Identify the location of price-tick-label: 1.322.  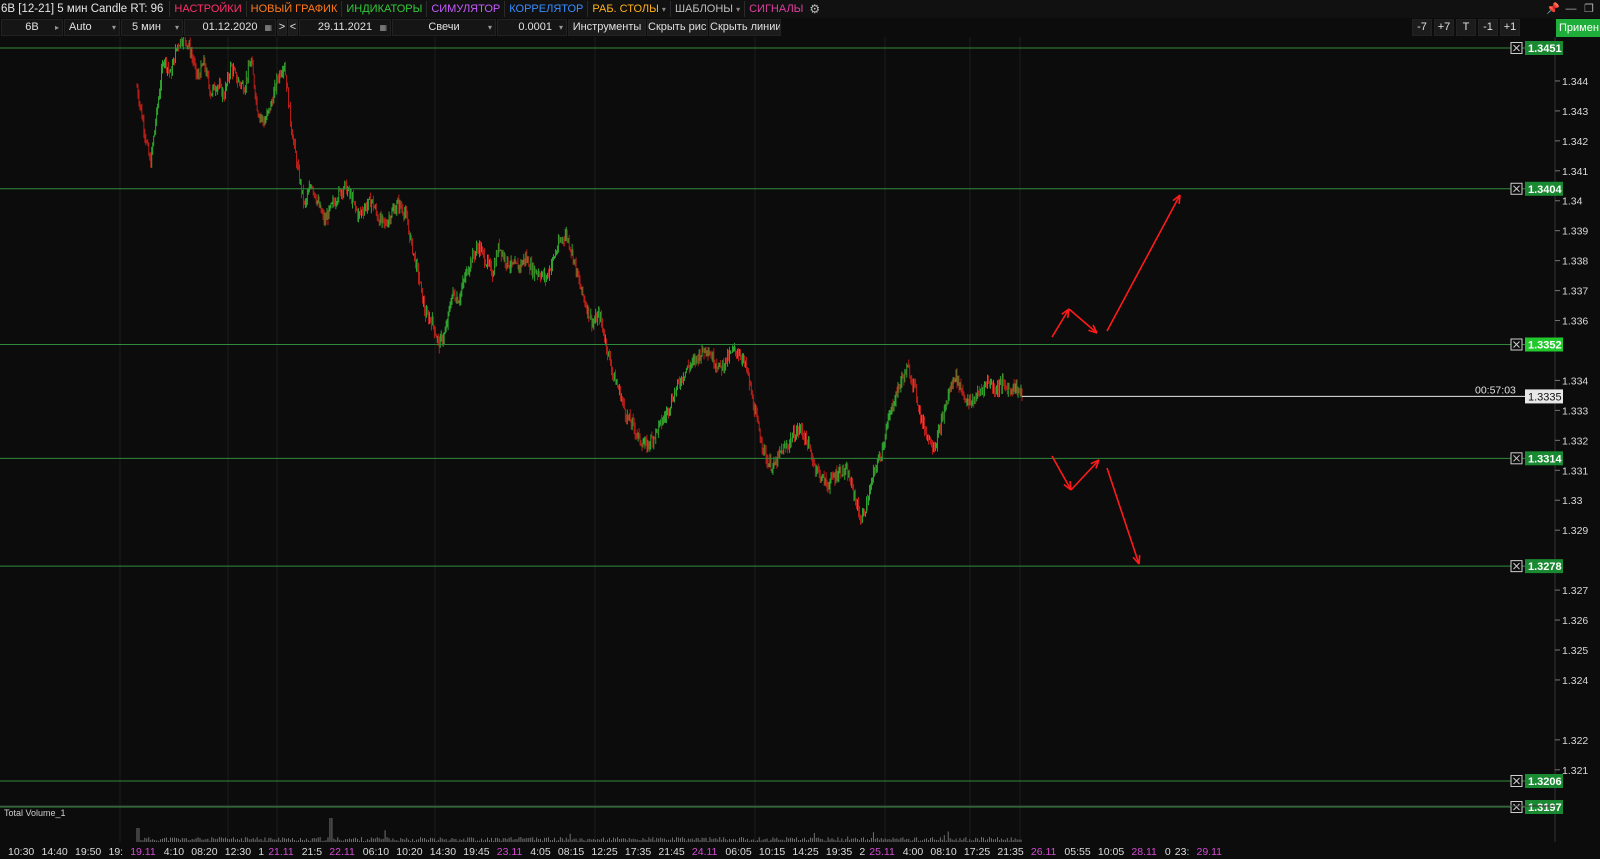
(1575, 741).